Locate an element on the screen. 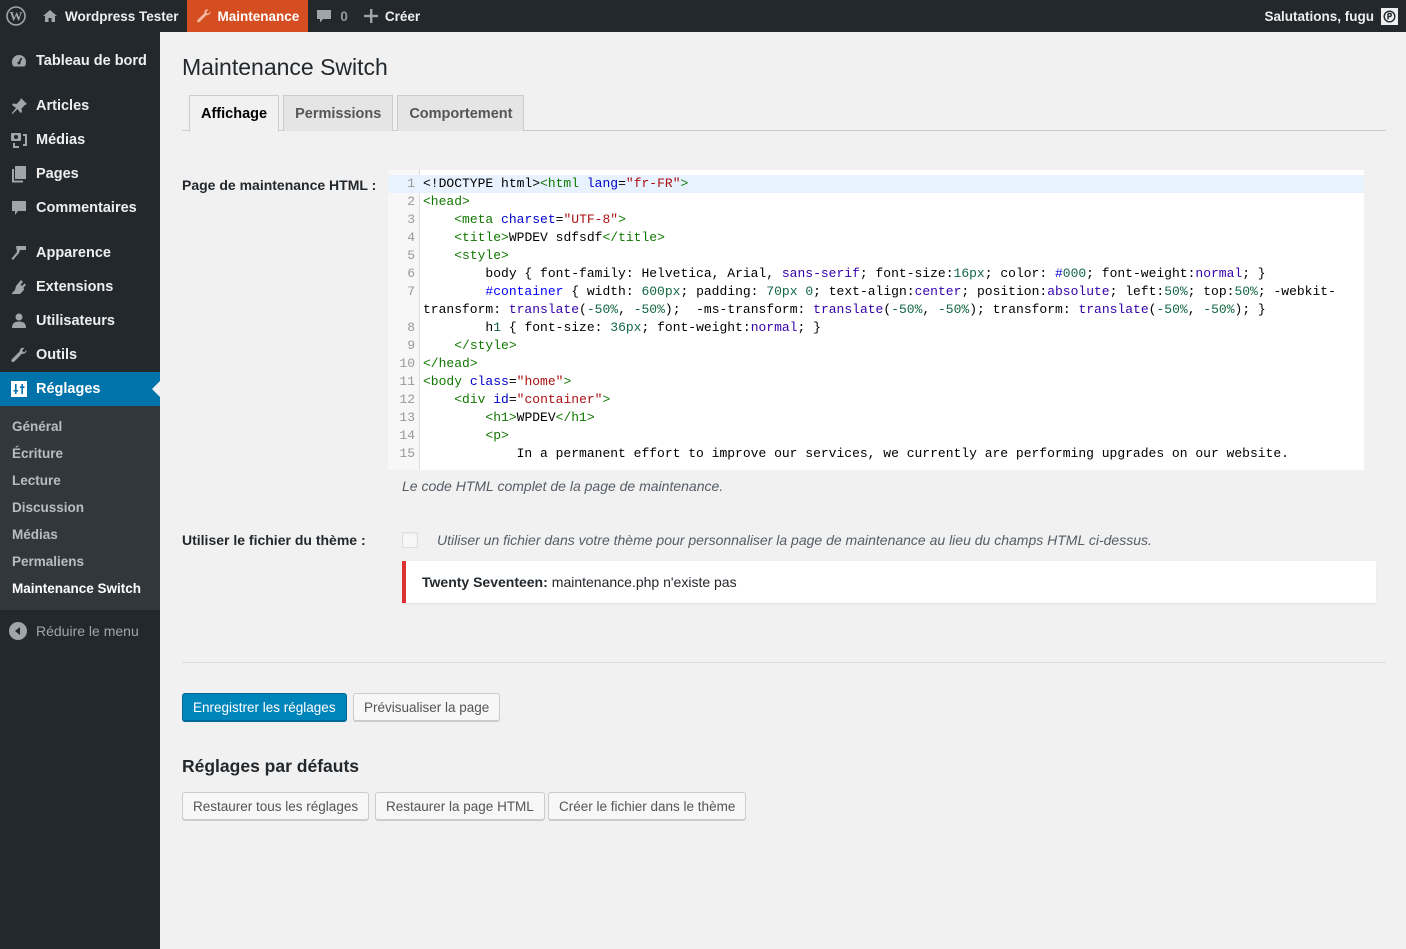 This screenshot has height=949, width=1406. tab-affichage: Affichage is located at coordinates (234, 113).